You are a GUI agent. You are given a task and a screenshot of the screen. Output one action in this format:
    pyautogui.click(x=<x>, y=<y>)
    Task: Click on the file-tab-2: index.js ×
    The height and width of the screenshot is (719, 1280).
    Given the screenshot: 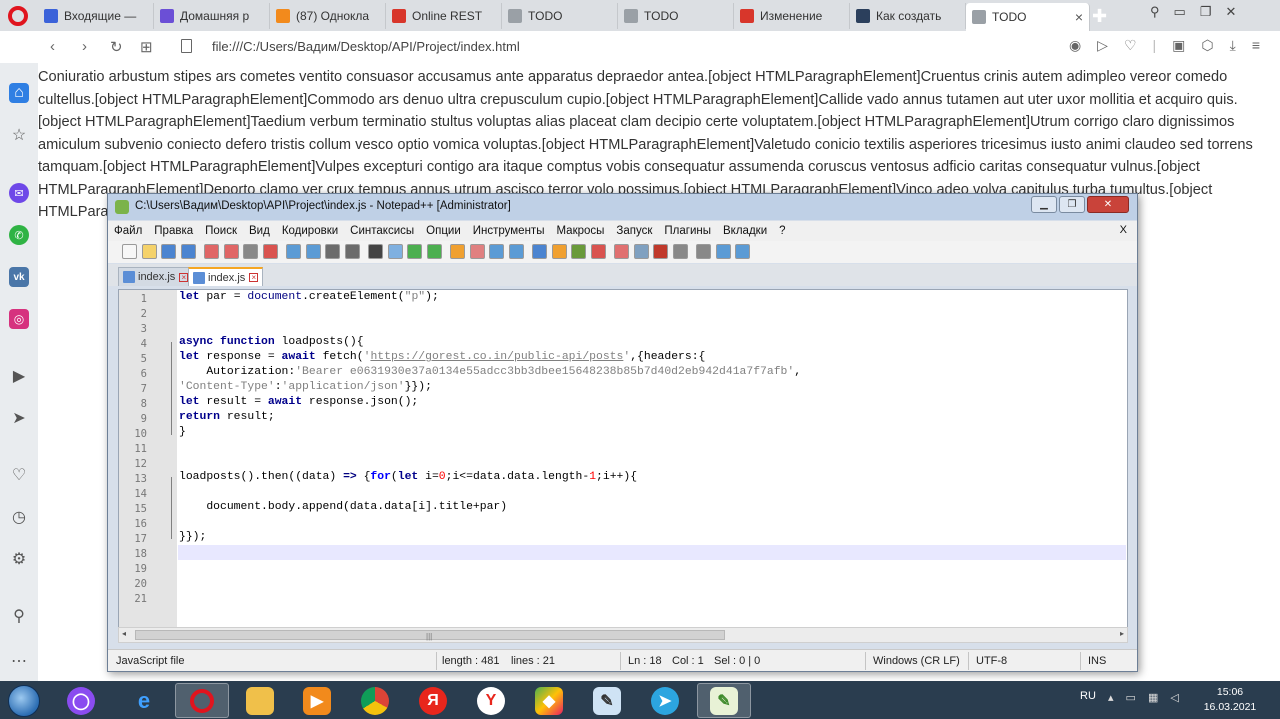 What is the action you would take?
    pyautogui.click(x=226, y=276)
    